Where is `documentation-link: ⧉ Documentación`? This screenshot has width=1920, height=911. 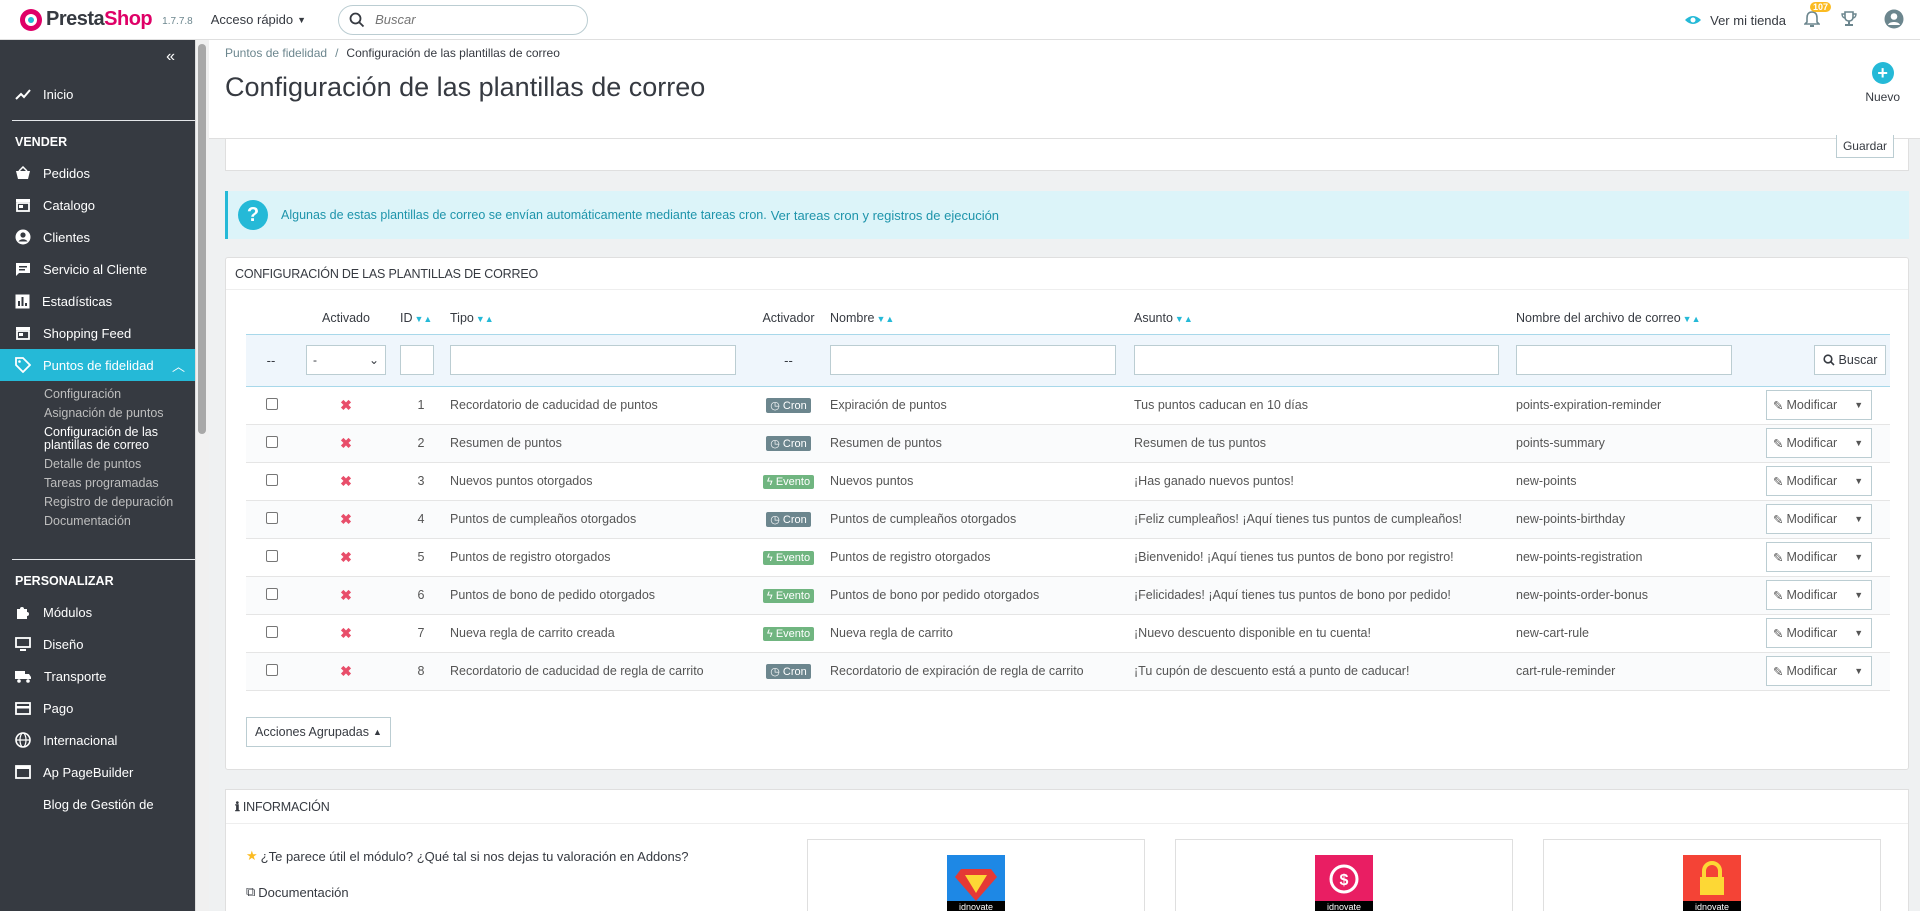 documentation-link: ⧉ Documentación is located at coordinates (297, 892).